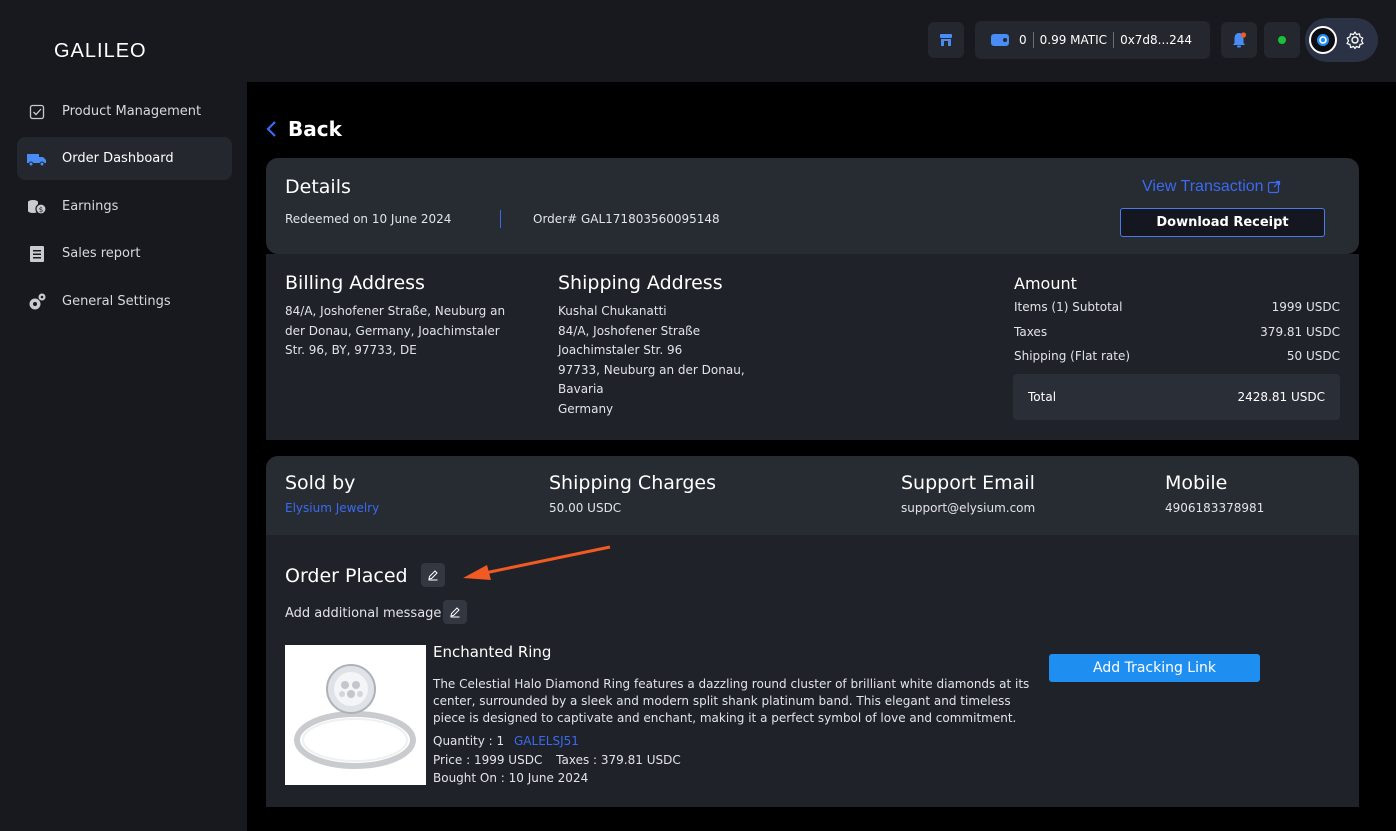  I want to click on shipping-line: Kushal Chukanatti, so click(612, 311).